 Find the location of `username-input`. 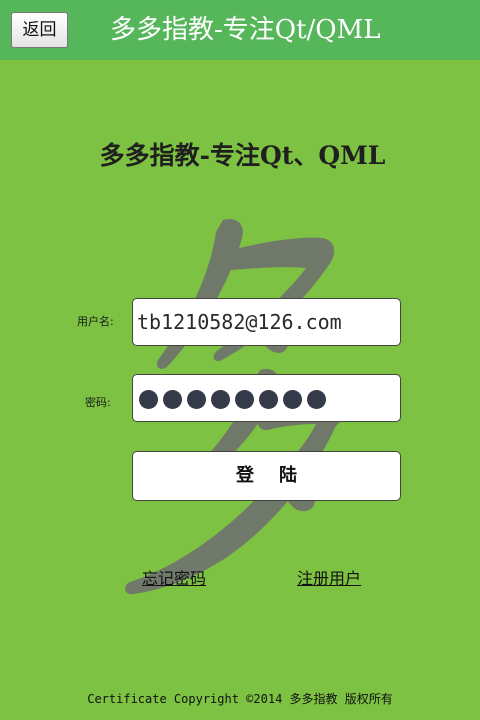

username-input is located at coordinates (266, 322).